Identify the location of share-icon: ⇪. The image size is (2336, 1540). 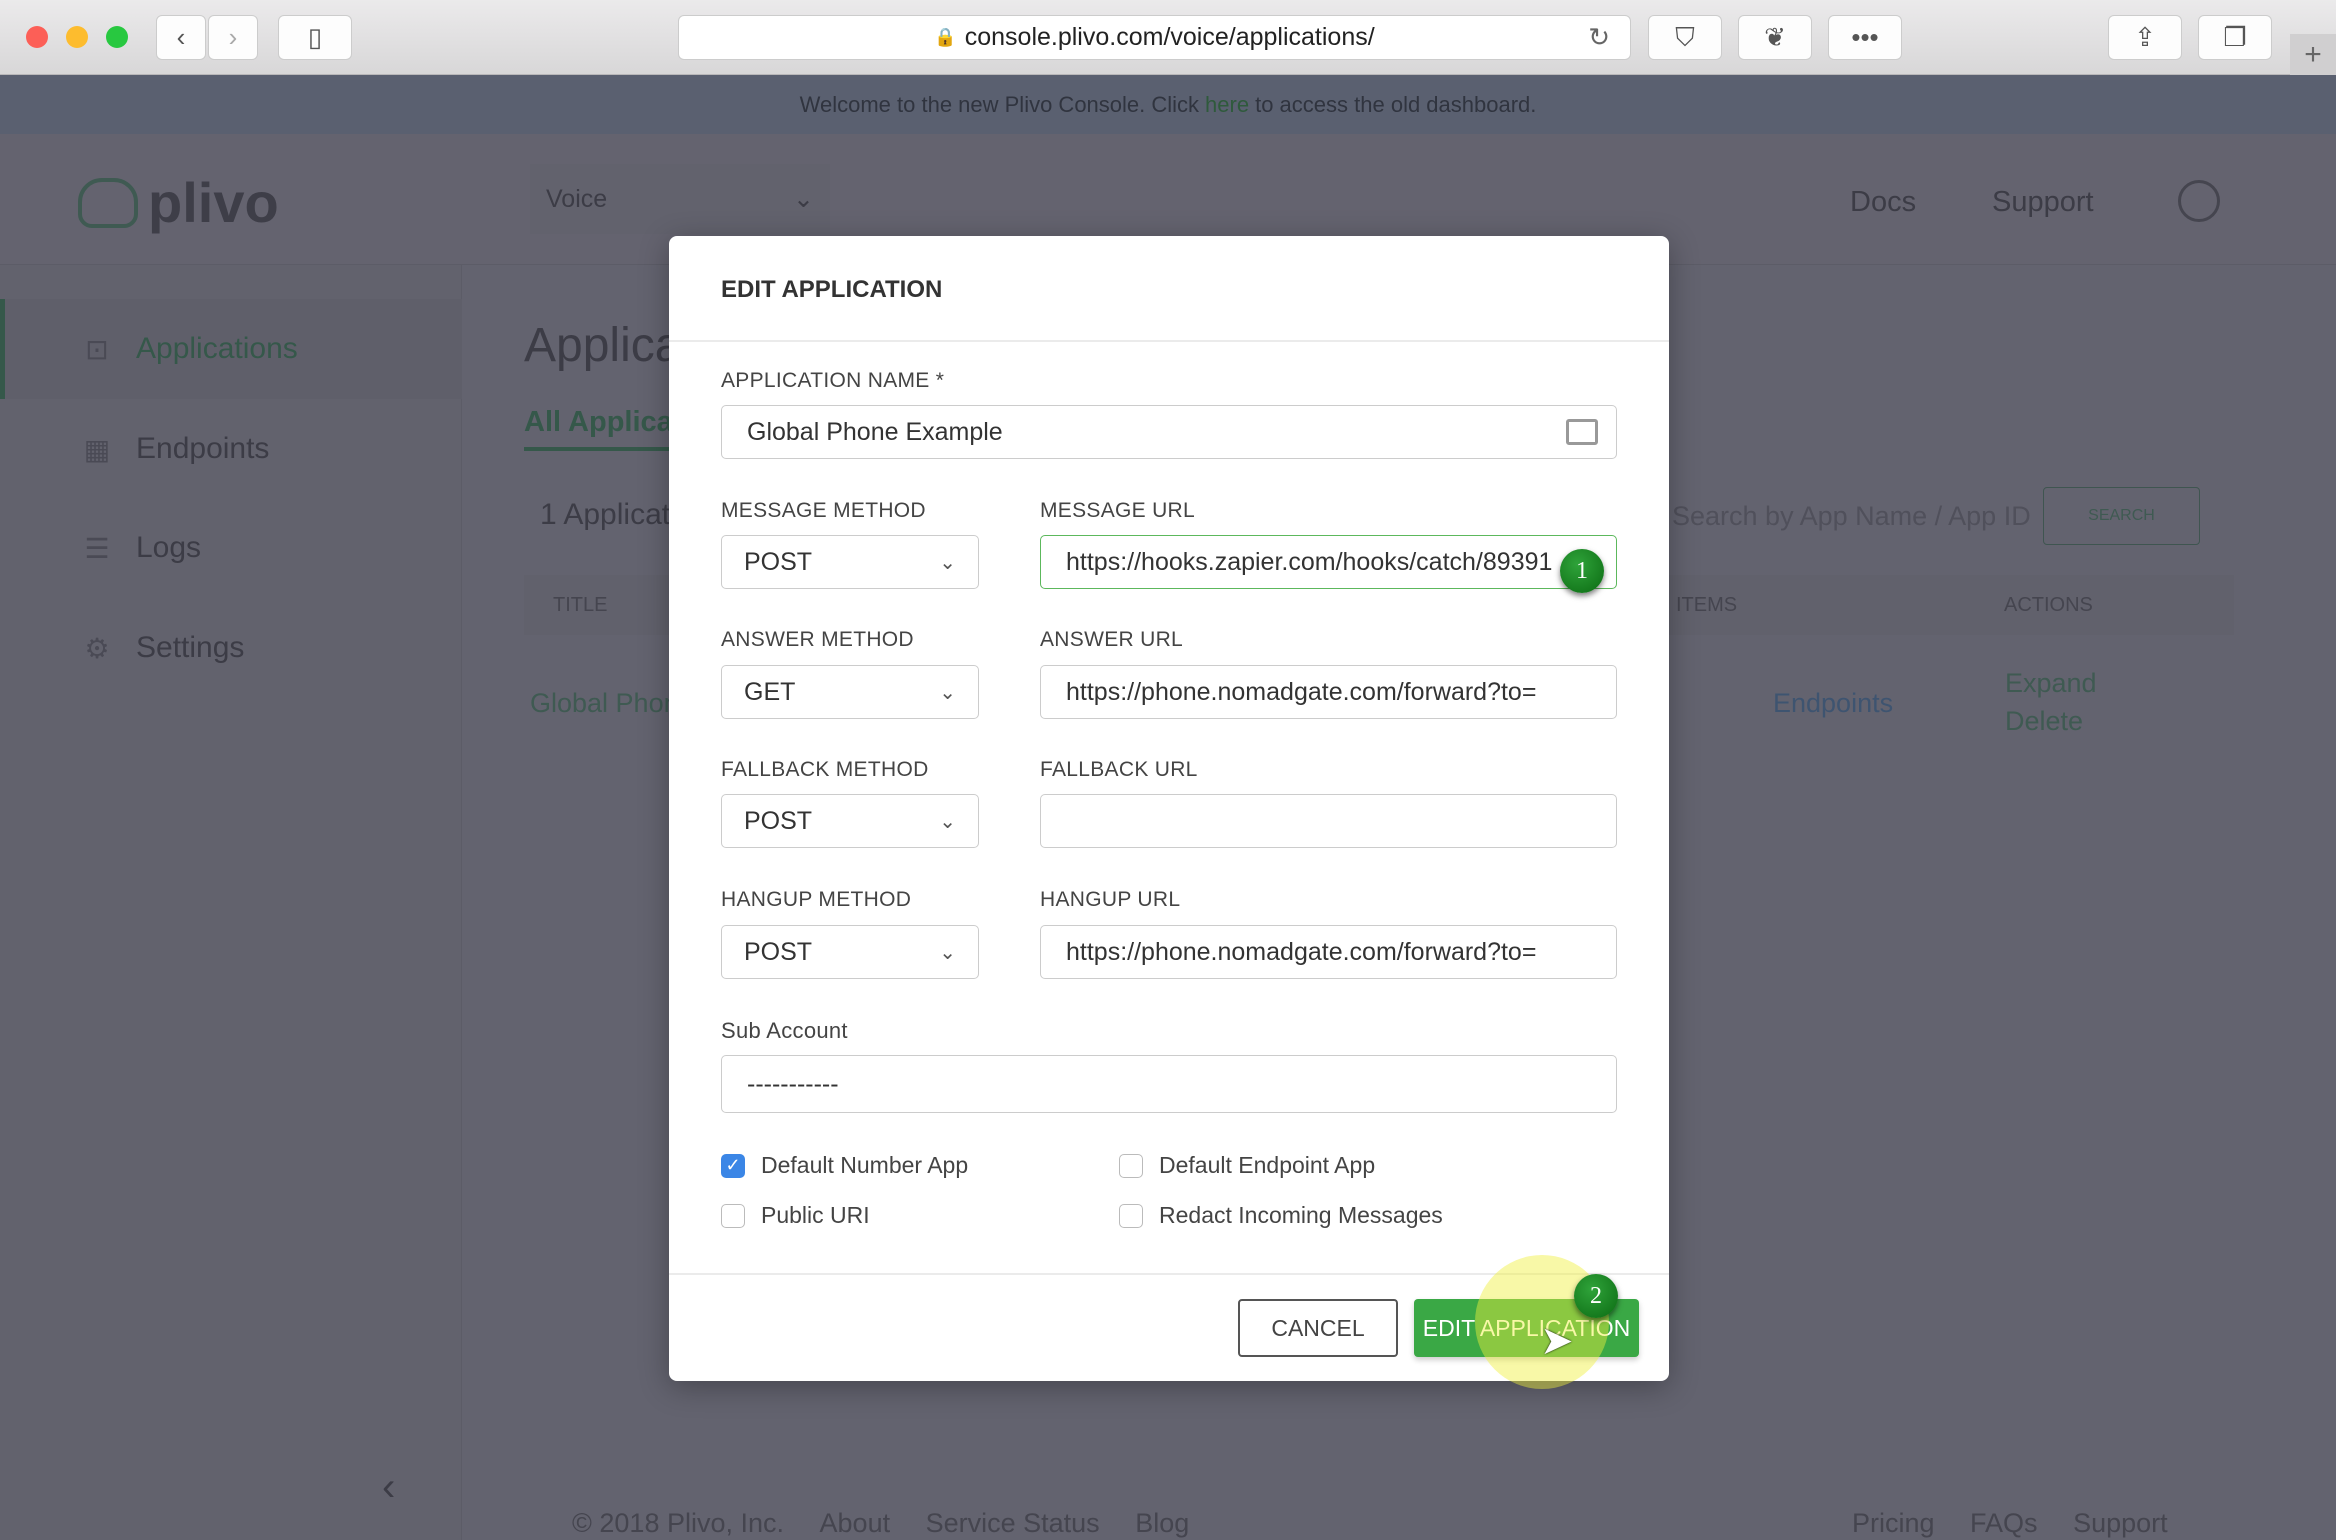
(2145, 37).